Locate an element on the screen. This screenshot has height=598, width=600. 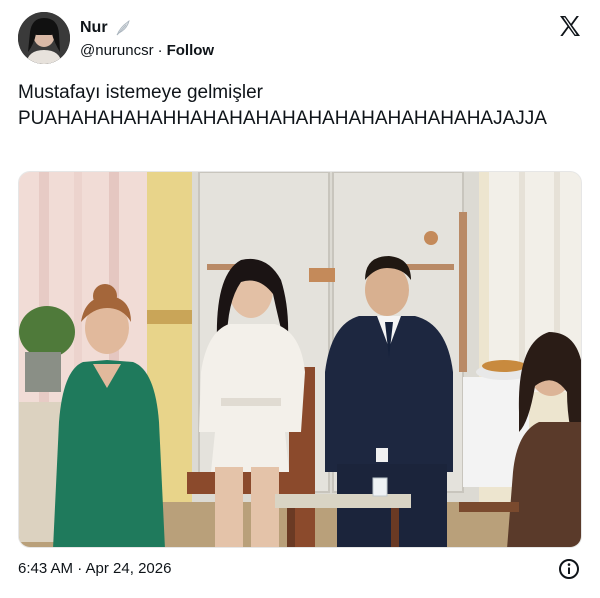
follow-button: Follow is located at coordinates (191, 50).